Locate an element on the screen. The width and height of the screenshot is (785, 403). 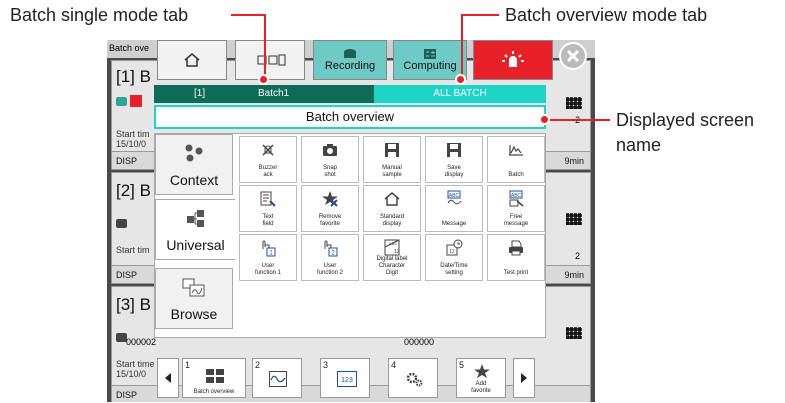
category-context: Context is located at coordinates (194, 164).